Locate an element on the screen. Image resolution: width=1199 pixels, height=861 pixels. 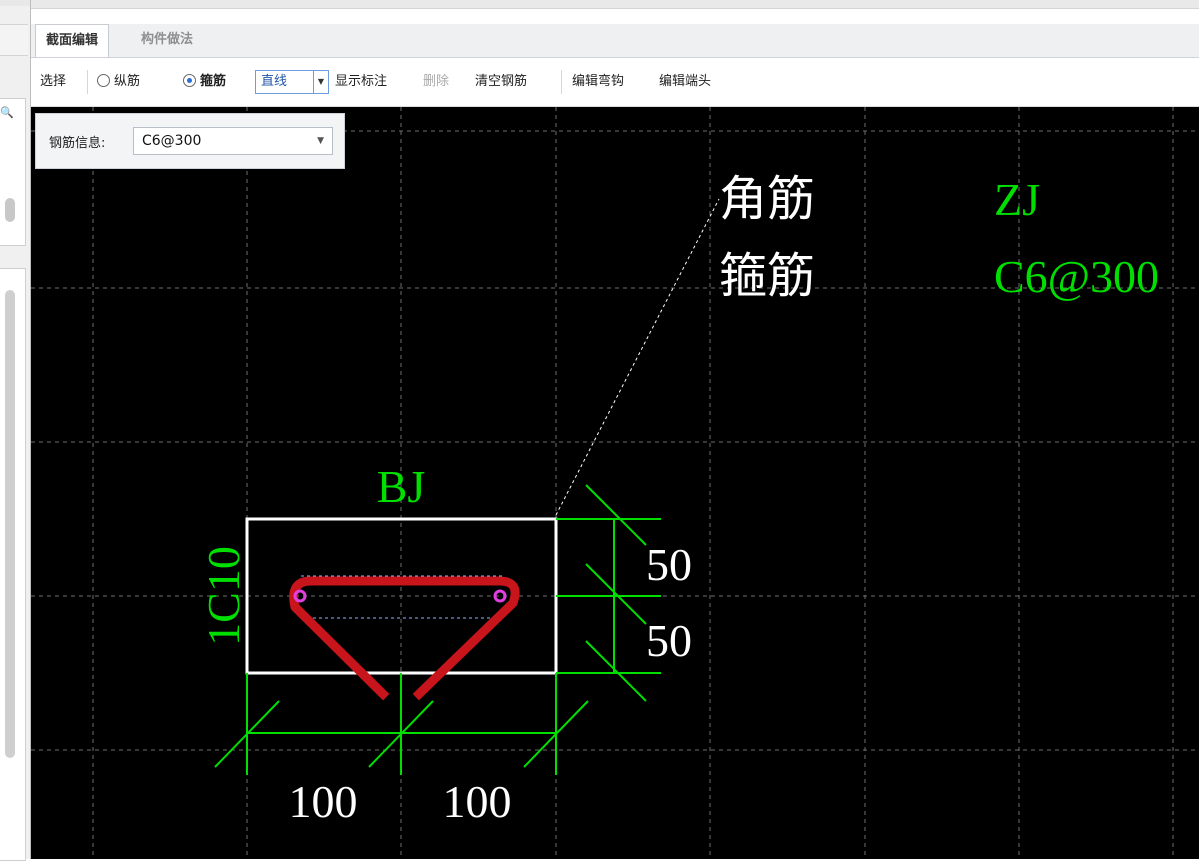
side-rebar-label: 1C10 is located at coordinates (223, 596).